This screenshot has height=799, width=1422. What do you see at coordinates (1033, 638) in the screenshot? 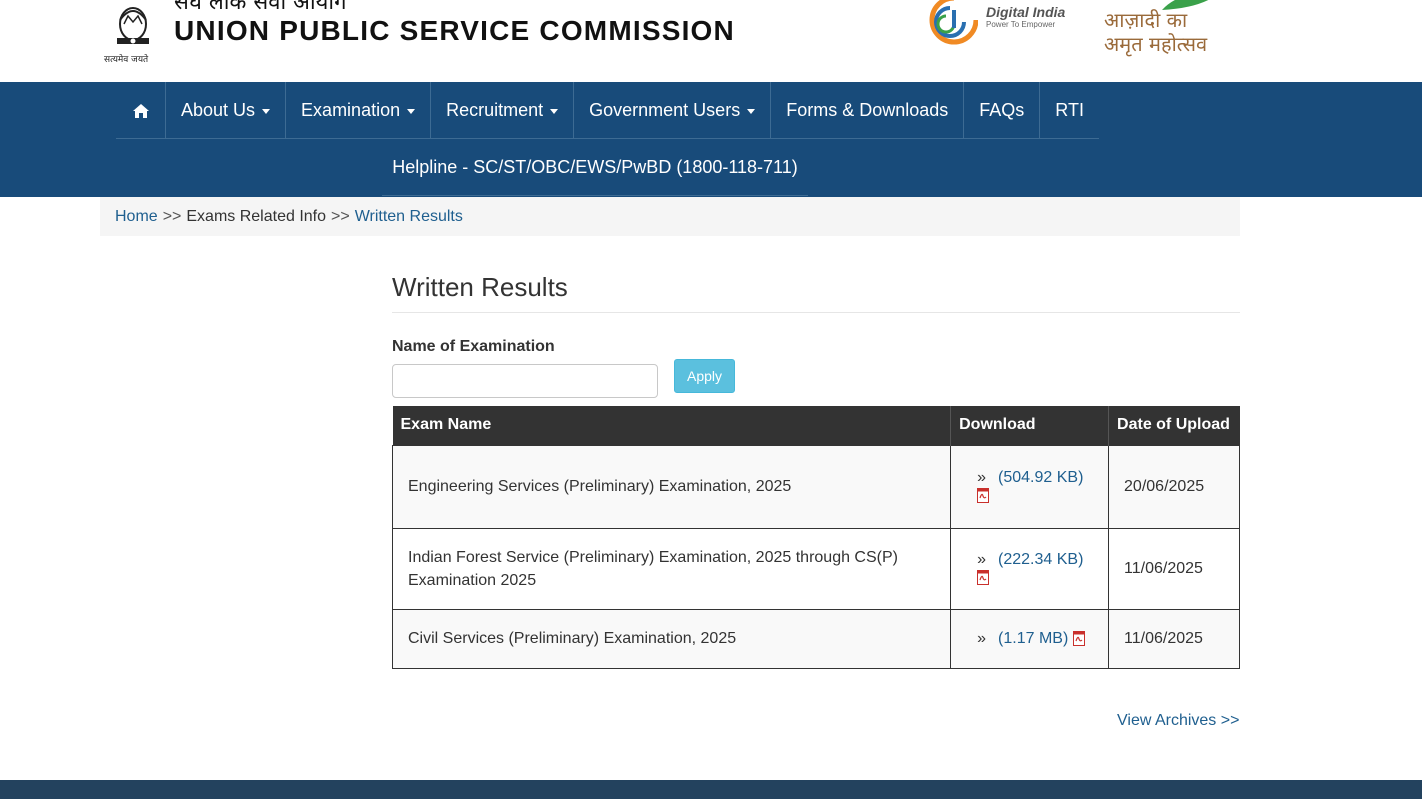
I see `download-link: (1.17 MB)` at bounding box center [1033, 638].